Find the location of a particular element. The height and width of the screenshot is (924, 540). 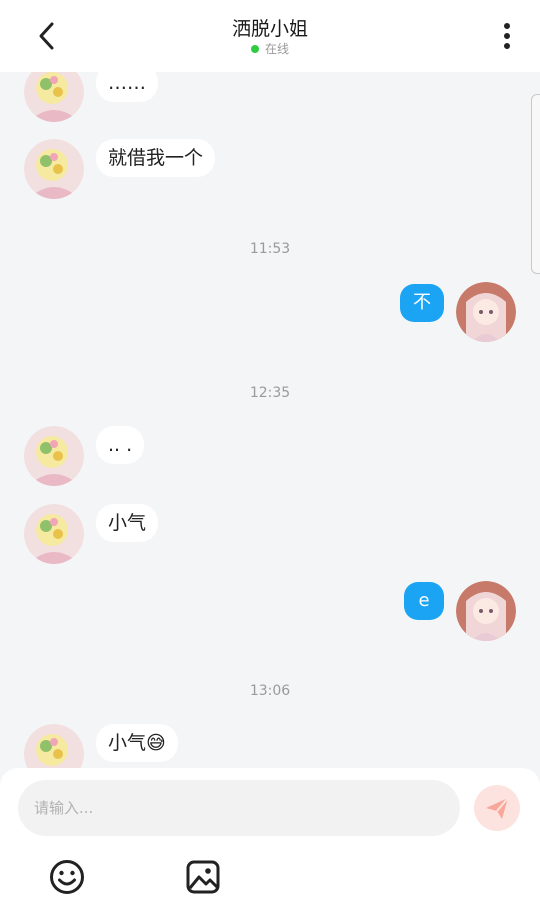

message-input is located at coordinates (239, 808).